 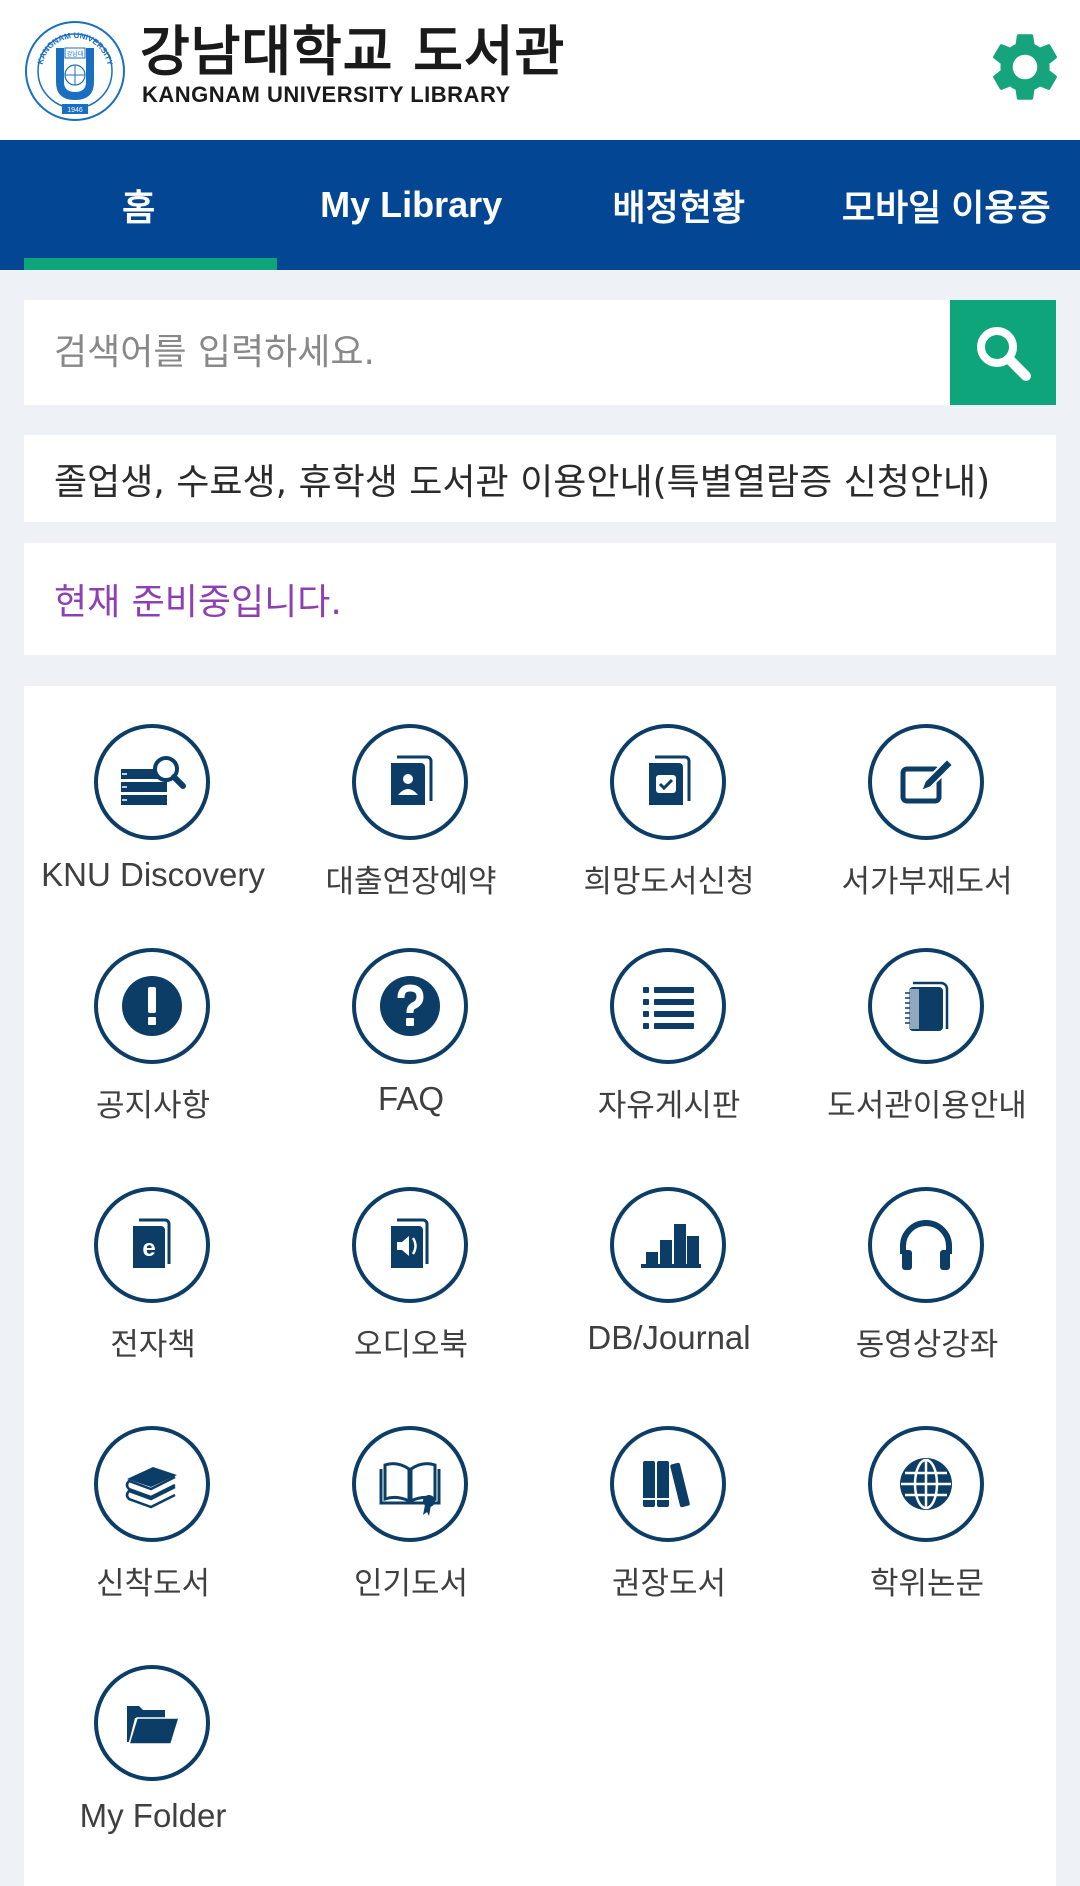 I want to click on menu-ebook: e 전자책, so click(x=153, y=1269).